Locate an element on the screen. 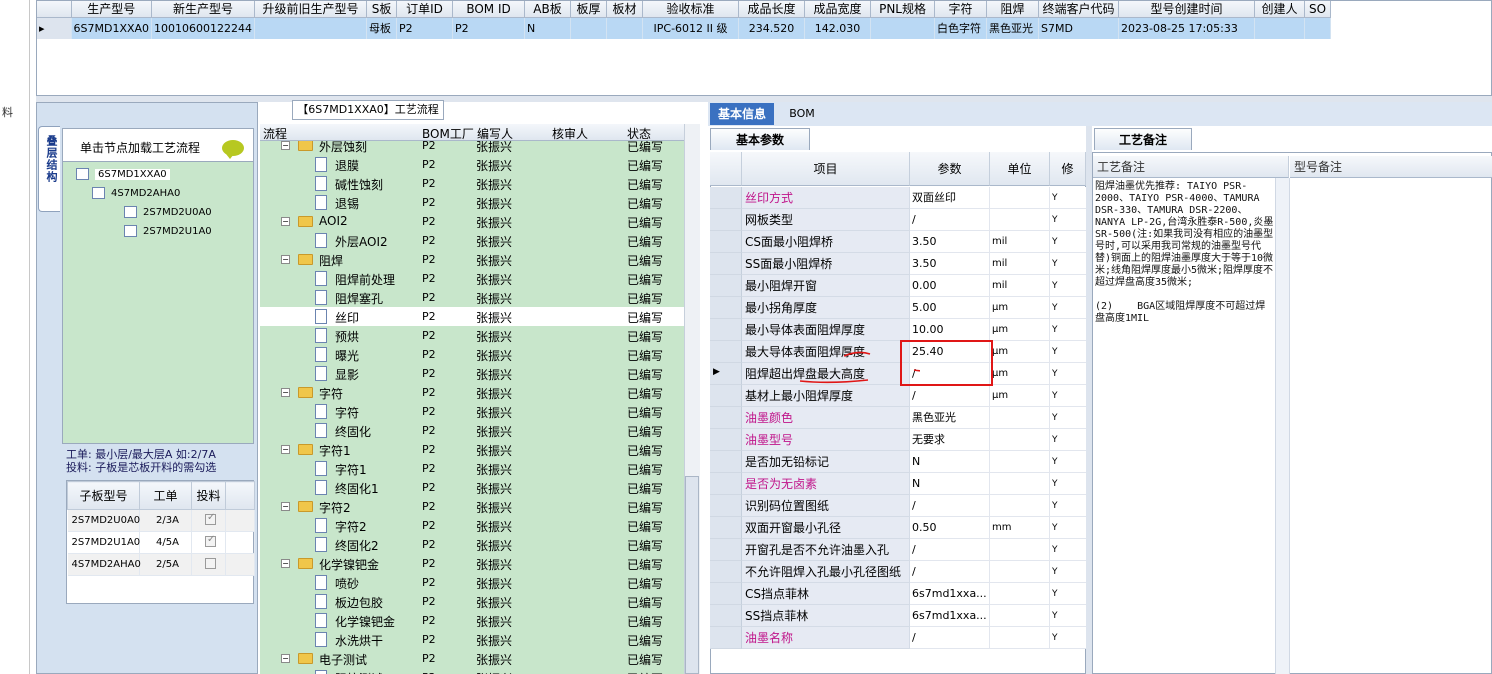 The height and width of the screenshot is (674, 1492). col-header: 创建人 is located at coordinates (1280, 9).